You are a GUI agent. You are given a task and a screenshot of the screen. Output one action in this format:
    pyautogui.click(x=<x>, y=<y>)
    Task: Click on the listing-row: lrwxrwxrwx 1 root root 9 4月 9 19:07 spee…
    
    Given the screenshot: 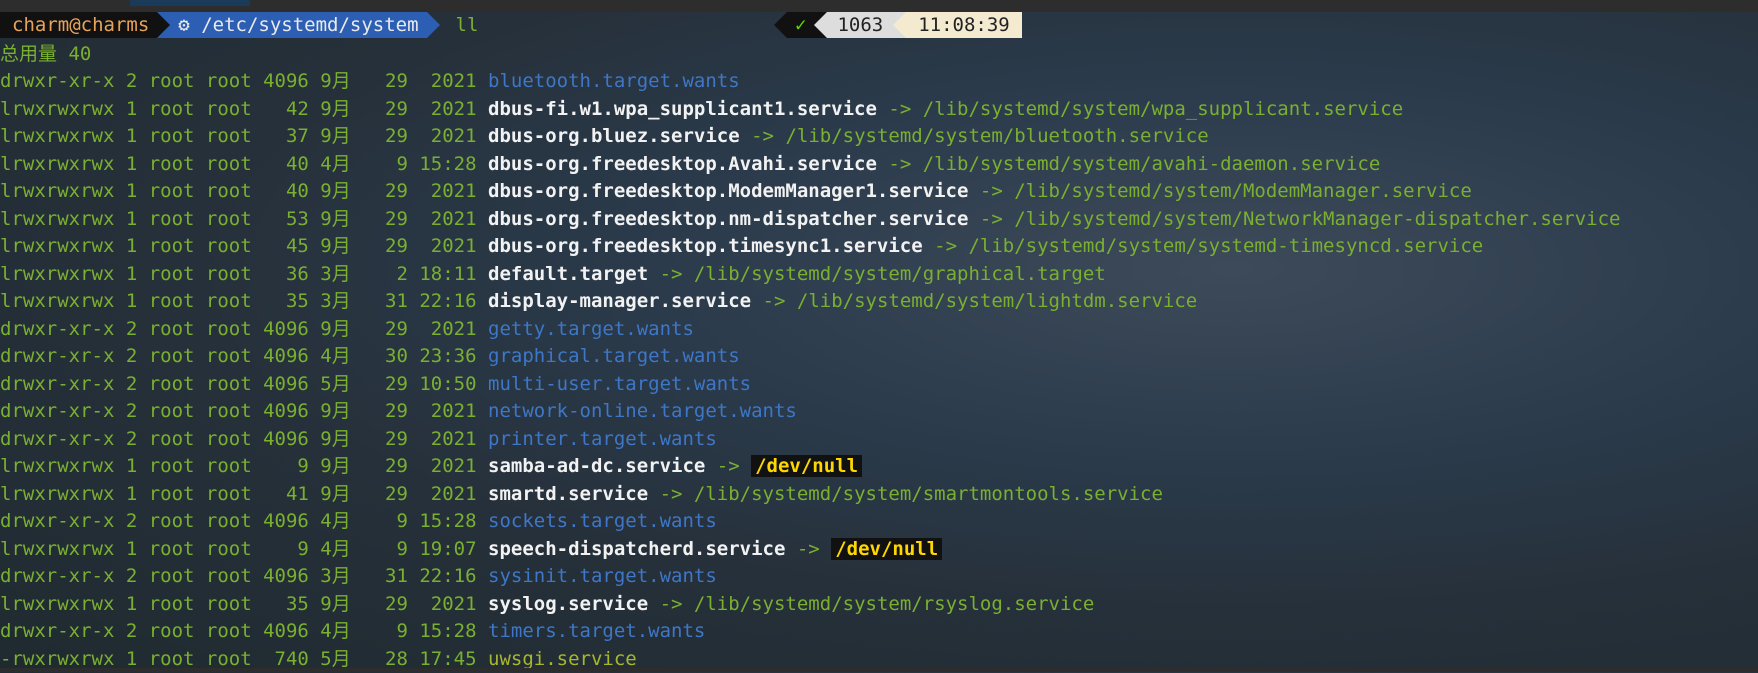 What is the action you would take?
    pyautogui.click(x=879, y=550)
    